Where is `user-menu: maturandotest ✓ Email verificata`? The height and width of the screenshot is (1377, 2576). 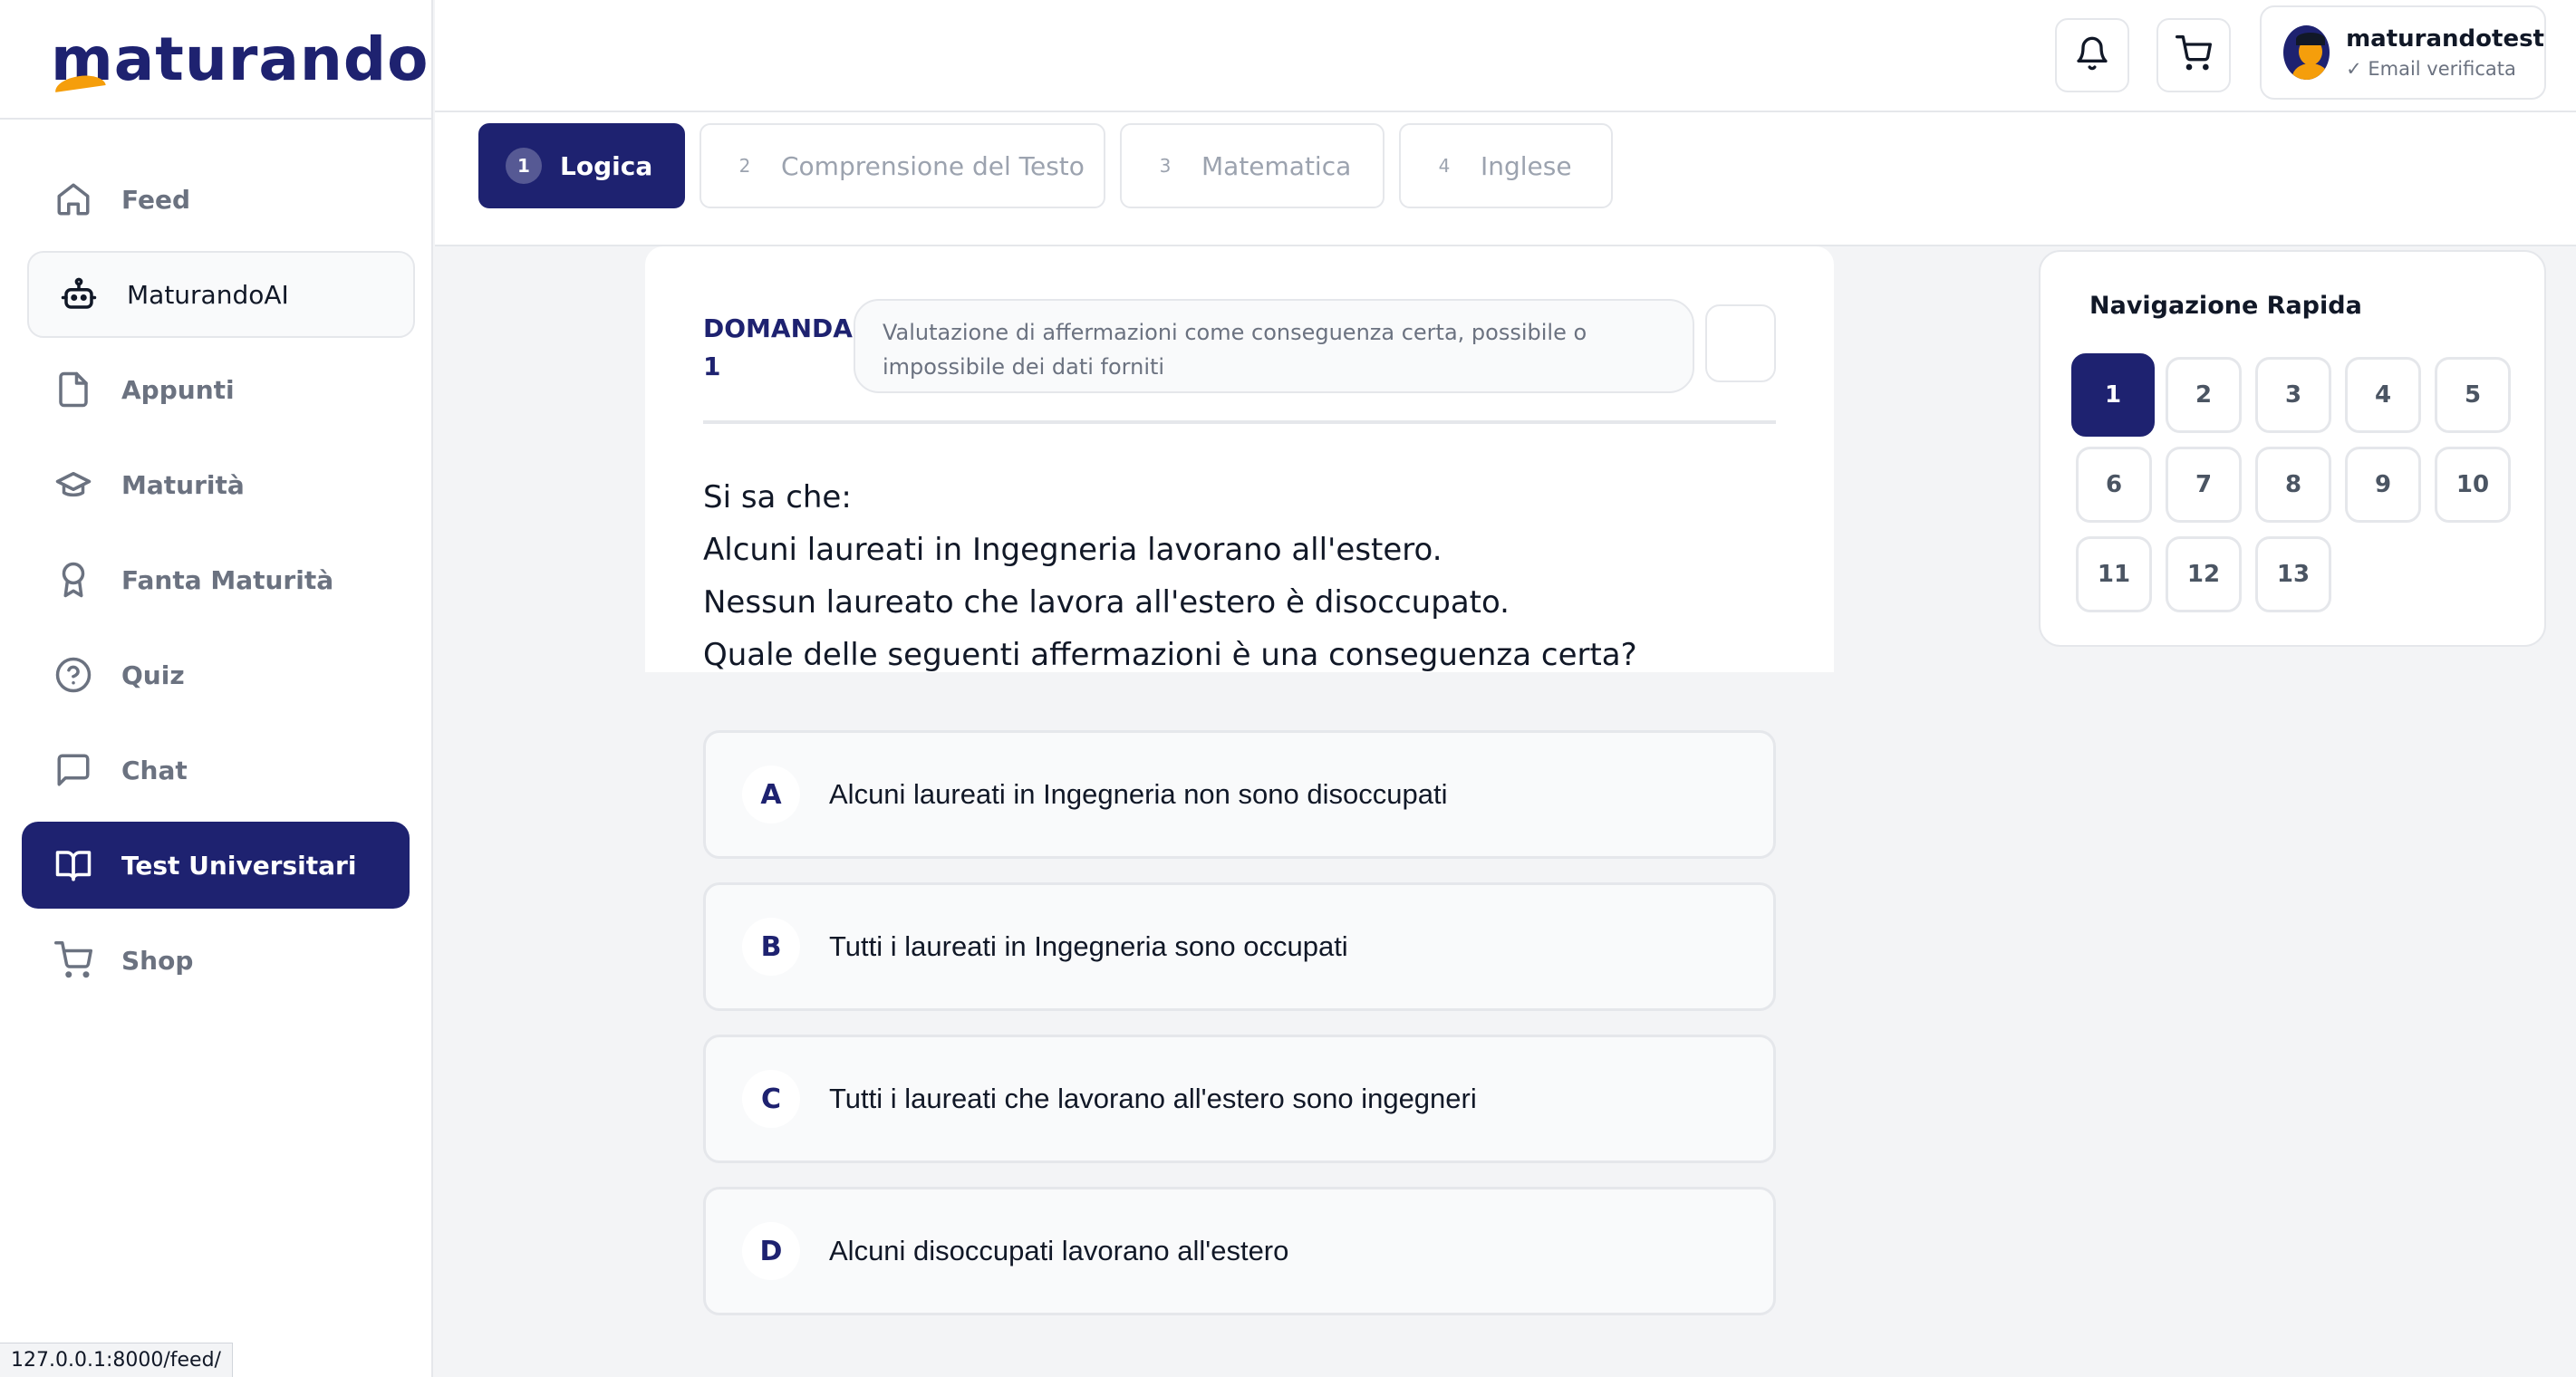
user-menu: maturandotest ✓ Email verificata is located at coordinates (2403, 52).